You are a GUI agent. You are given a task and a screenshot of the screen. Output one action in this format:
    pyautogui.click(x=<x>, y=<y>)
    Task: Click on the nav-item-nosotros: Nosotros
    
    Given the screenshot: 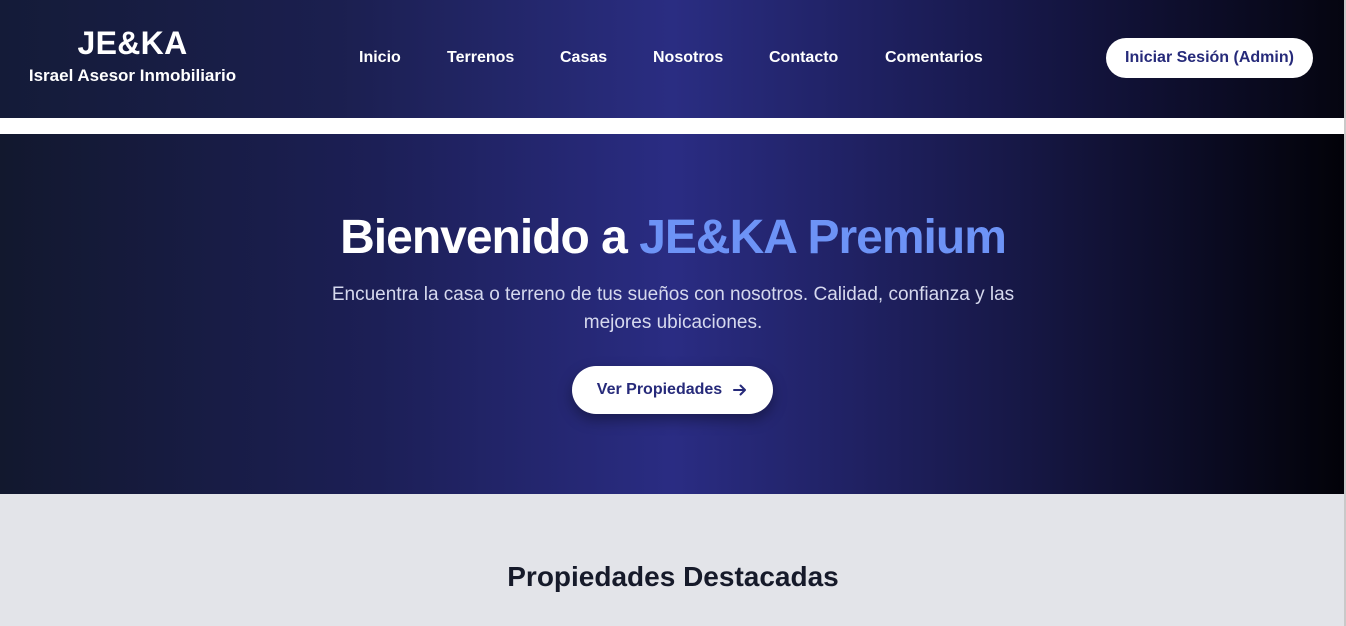 What is the action you would take?
    pyautogui.click(x=688, y=58)
    